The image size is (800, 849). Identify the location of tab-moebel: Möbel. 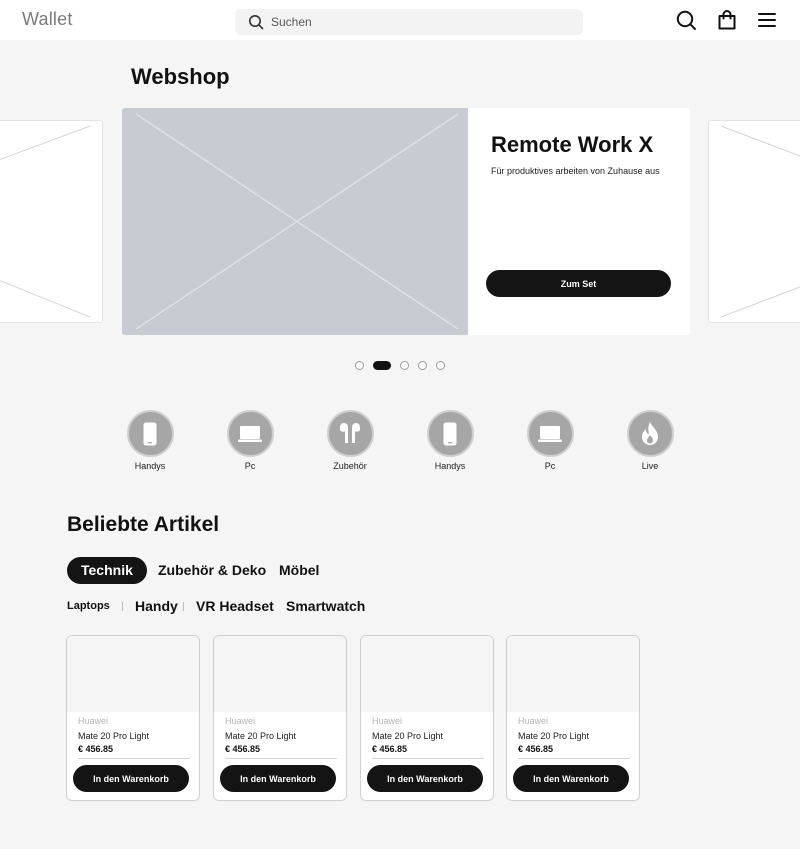
(299, 570).